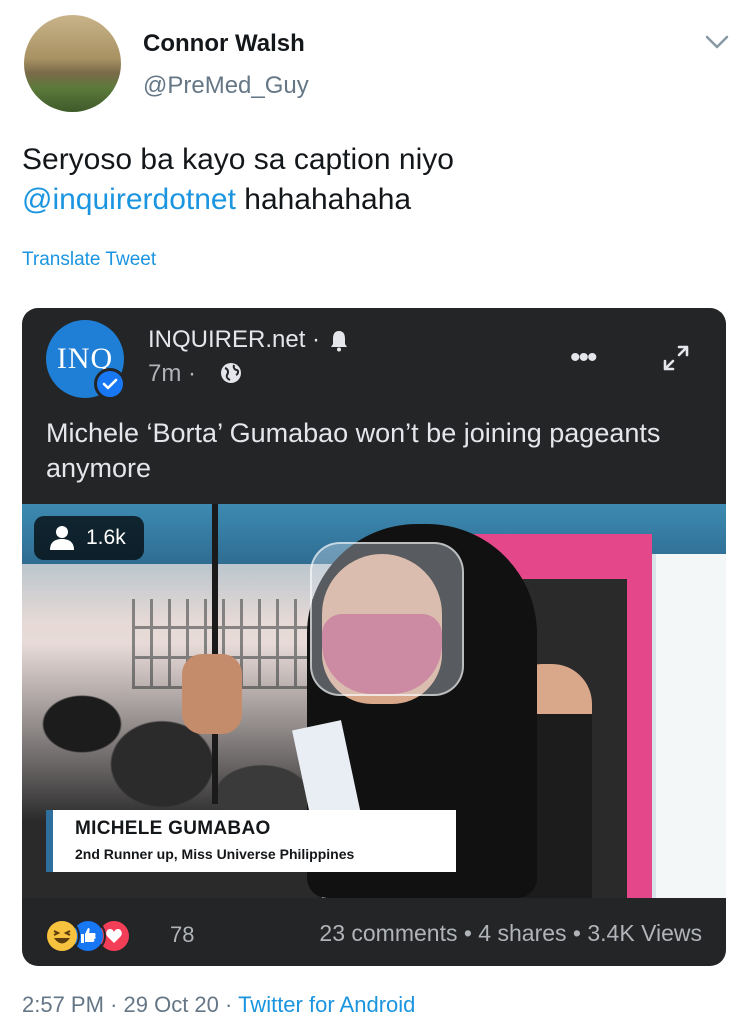 This screenshot has height=1024, width=748. Describe the element at coordinates (165, 373) in the screenshot. I see `post-age-text: 7m` at that location.